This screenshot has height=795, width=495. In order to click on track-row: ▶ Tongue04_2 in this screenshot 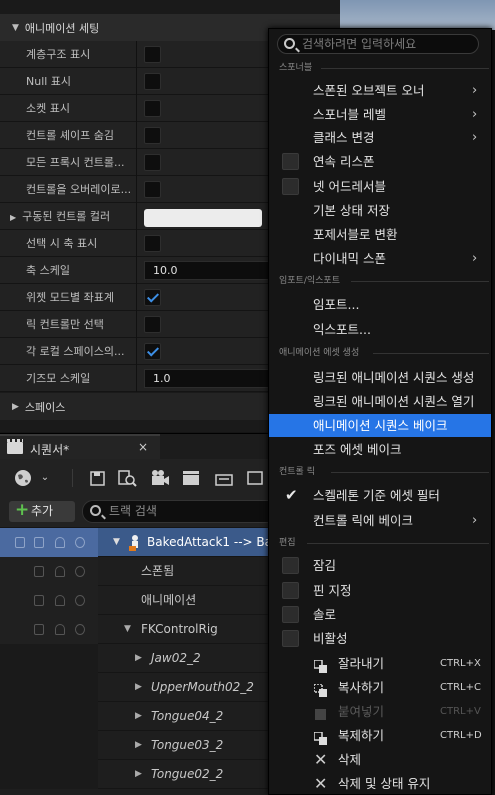, I will do `click(135, 716)`.